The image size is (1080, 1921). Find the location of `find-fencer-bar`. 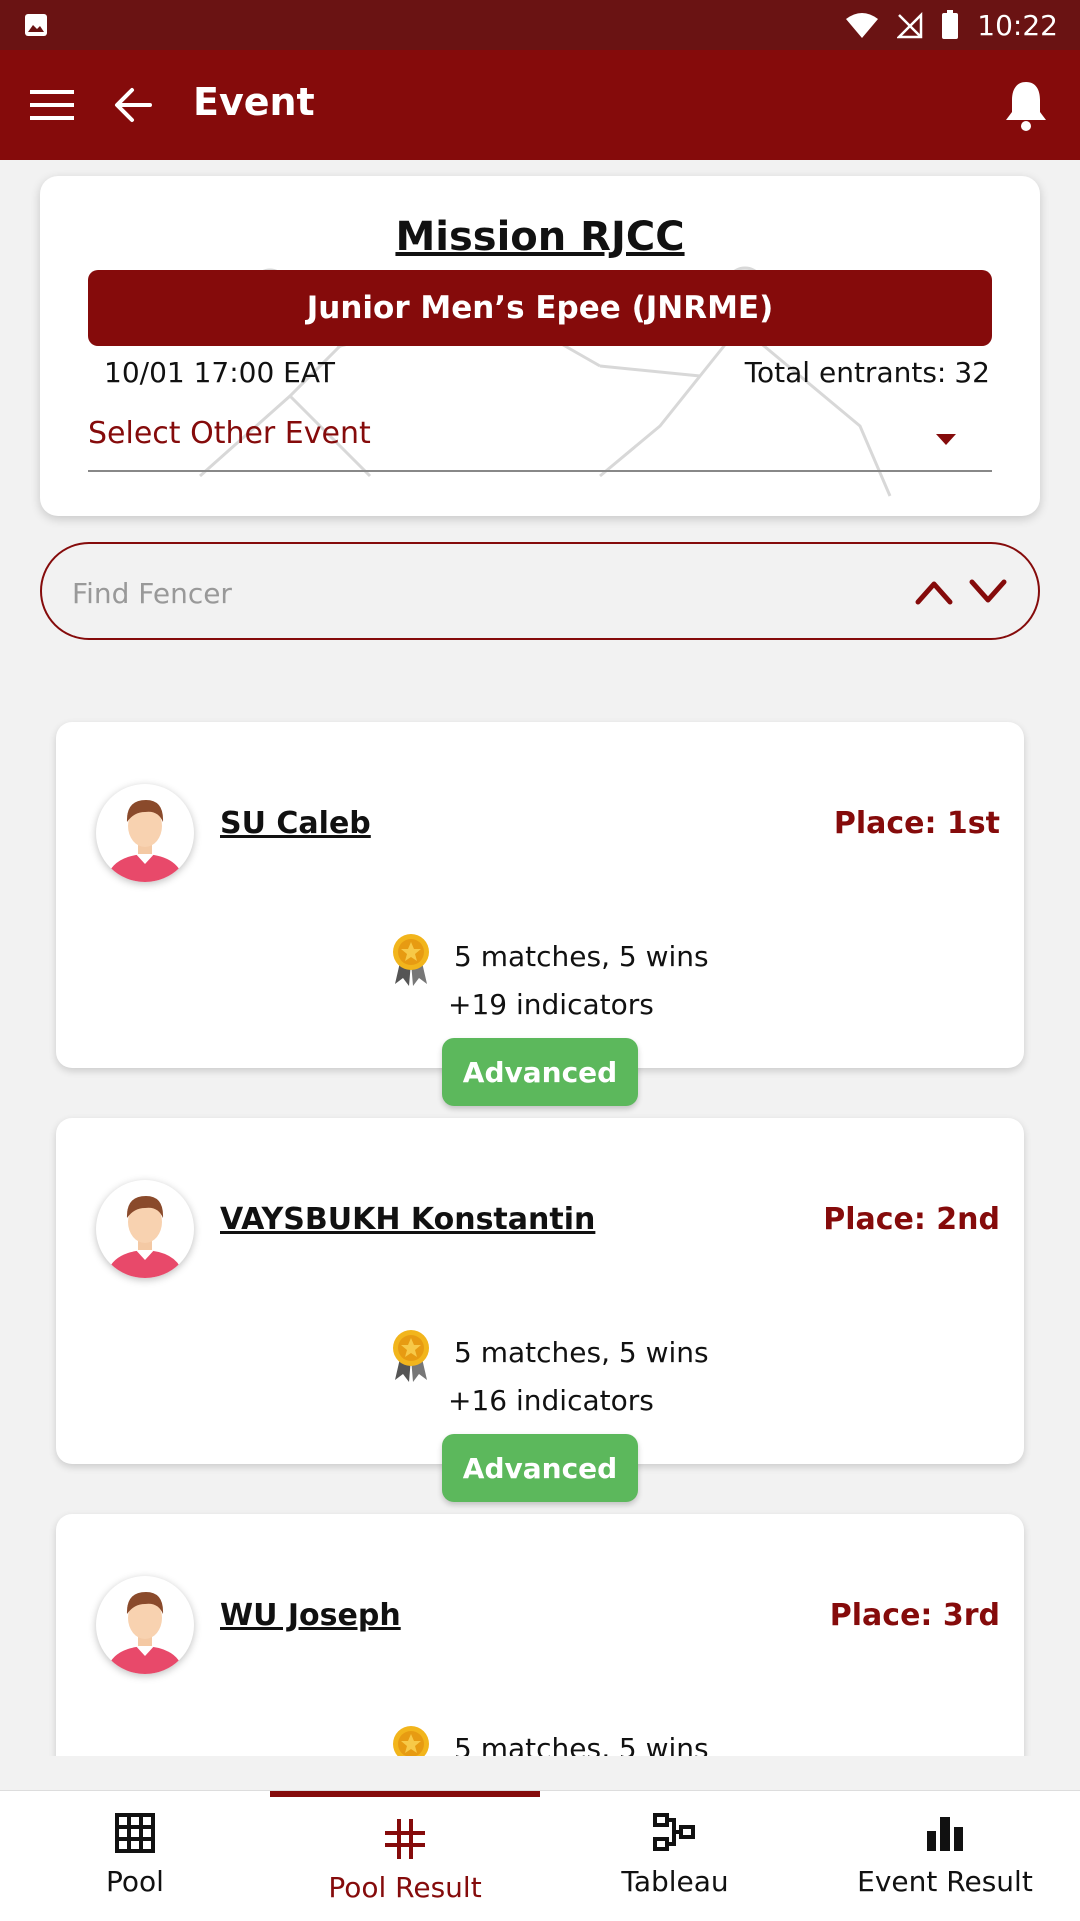

find-fencer-bar is located at coordinates (540, 591).